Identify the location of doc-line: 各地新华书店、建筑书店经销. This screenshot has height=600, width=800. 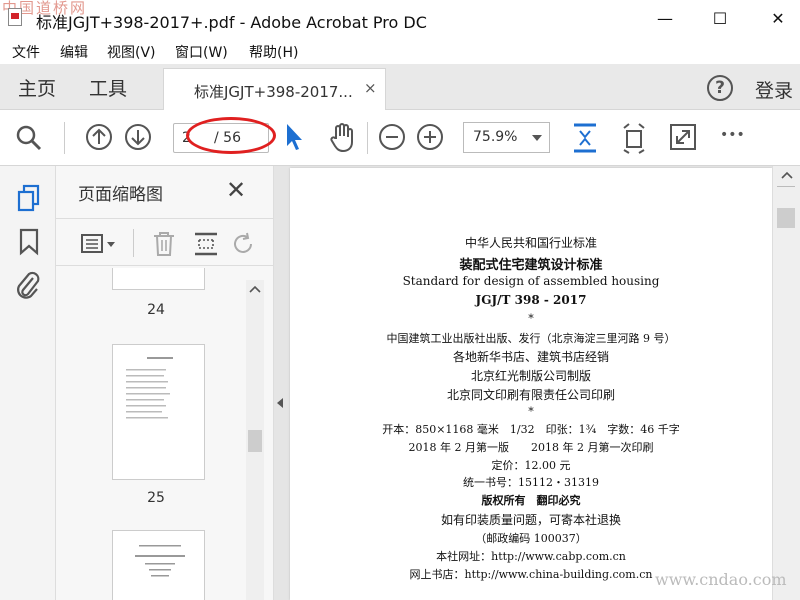
(530, 357).